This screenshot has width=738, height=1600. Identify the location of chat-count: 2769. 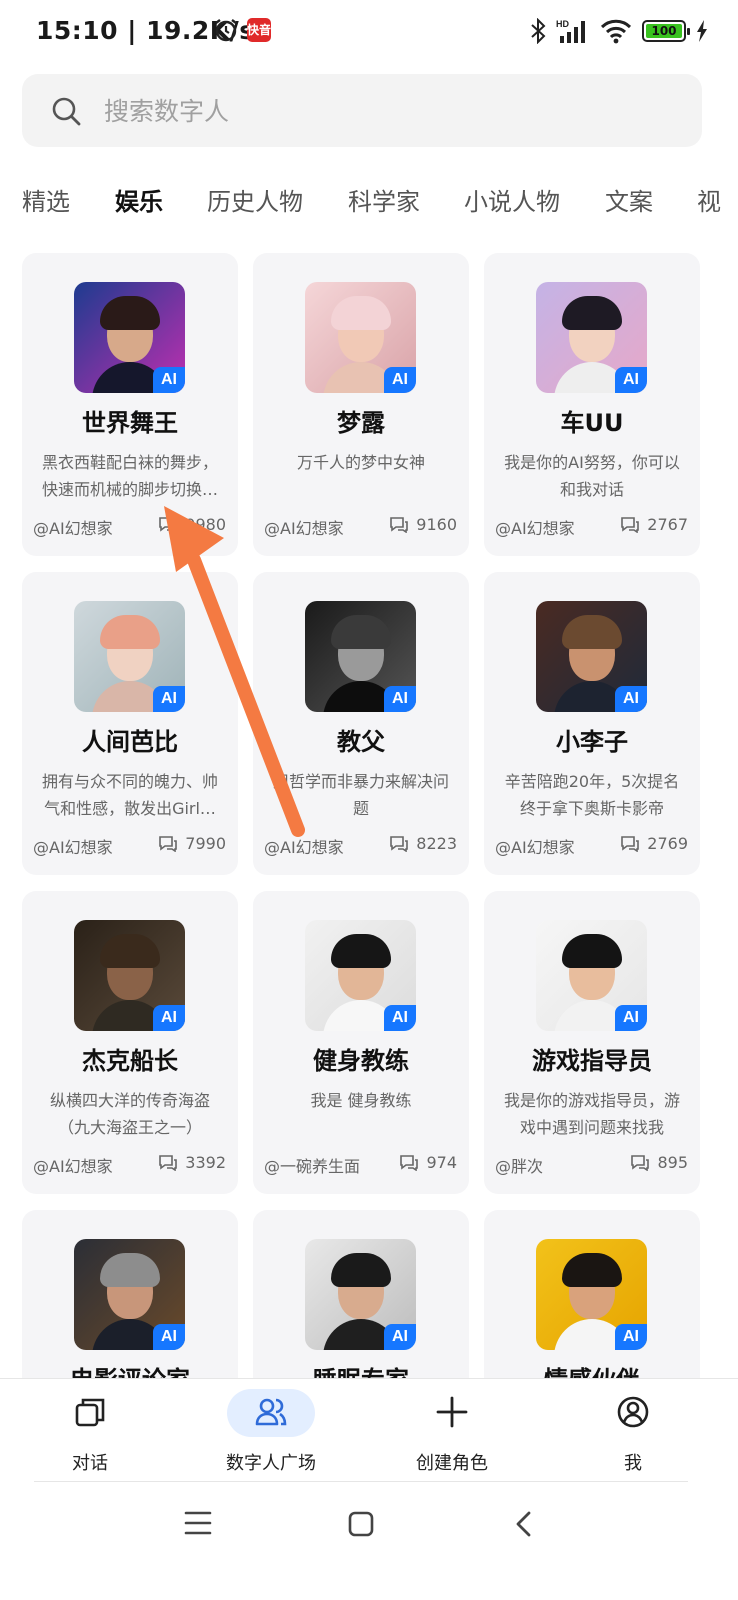
(654, 843).